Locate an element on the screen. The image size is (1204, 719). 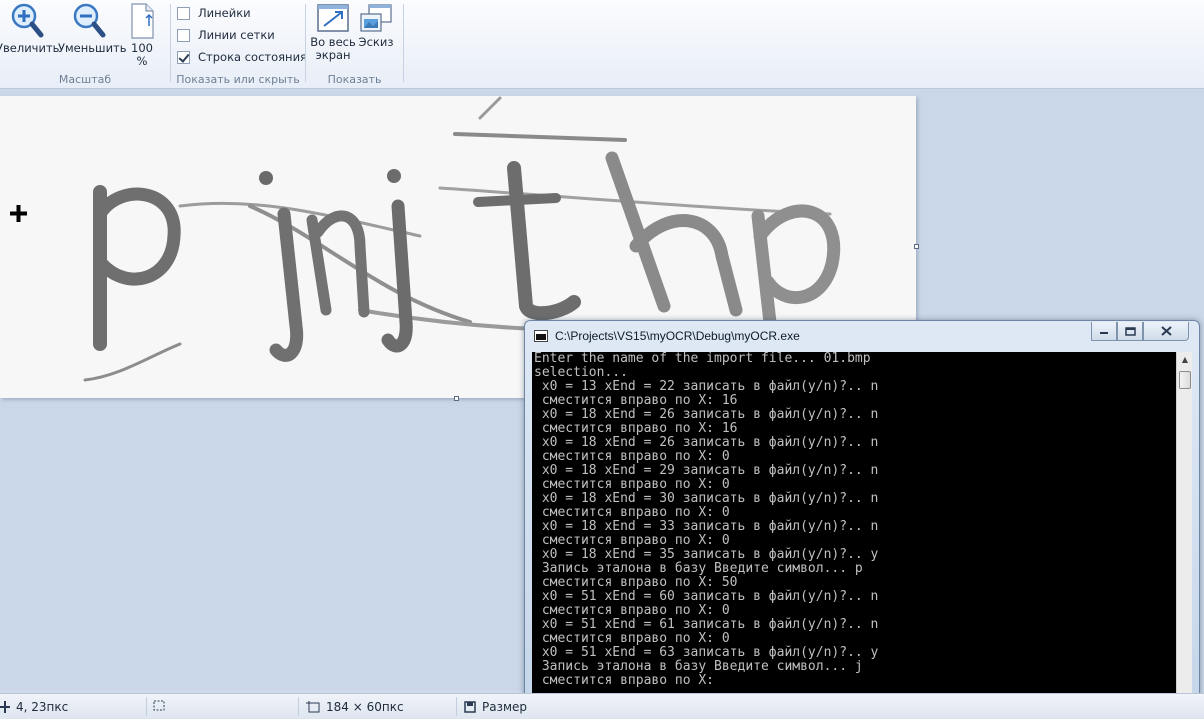
selection-icon is located at coordinates (159, 705).